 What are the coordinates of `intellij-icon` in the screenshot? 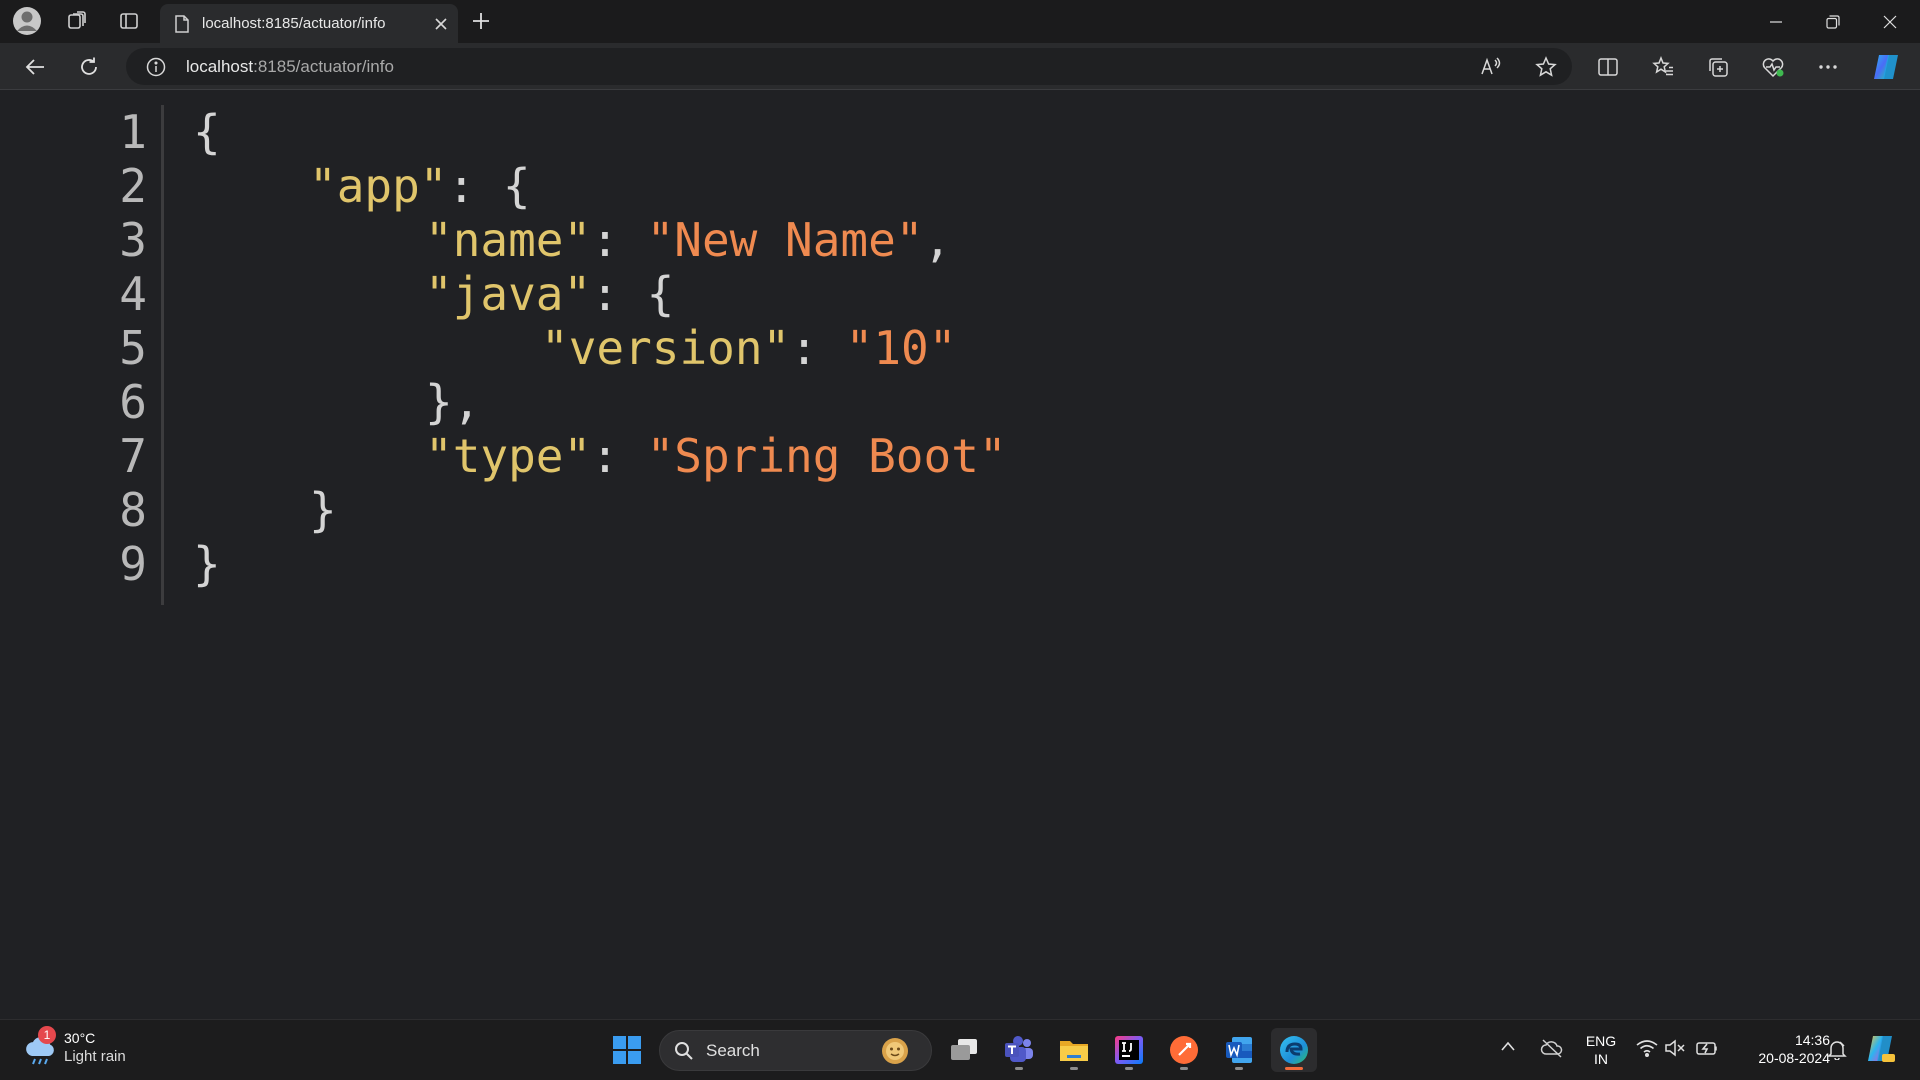 It's located at (1129, 1050).